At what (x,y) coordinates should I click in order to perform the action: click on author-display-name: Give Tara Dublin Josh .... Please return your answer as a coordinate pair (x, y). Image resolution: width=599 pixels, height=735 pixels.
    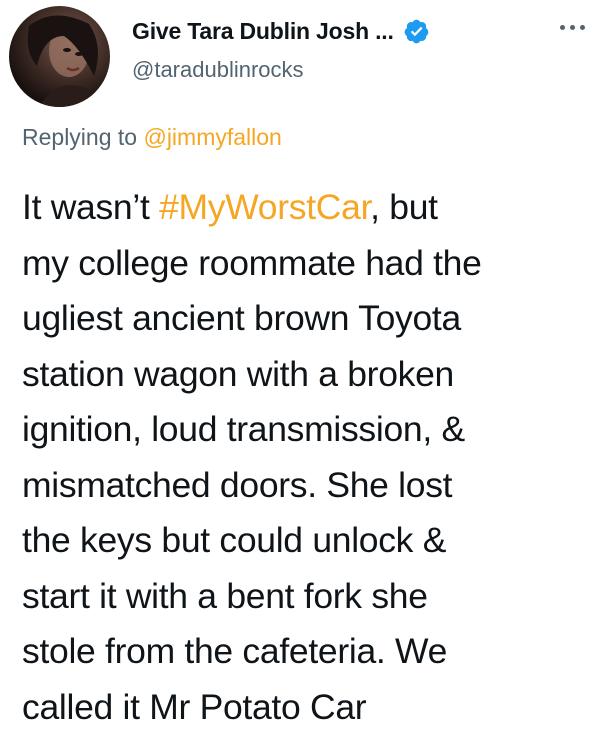
    Looking at the image, I should click on (263, 31).